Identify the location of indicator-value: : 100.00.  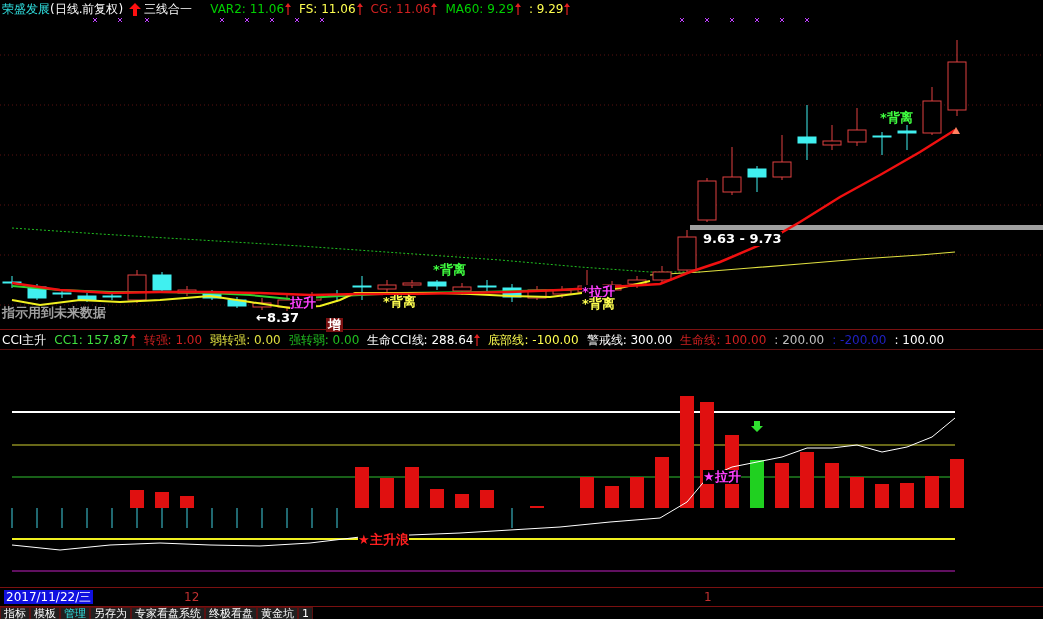
(919, 339).